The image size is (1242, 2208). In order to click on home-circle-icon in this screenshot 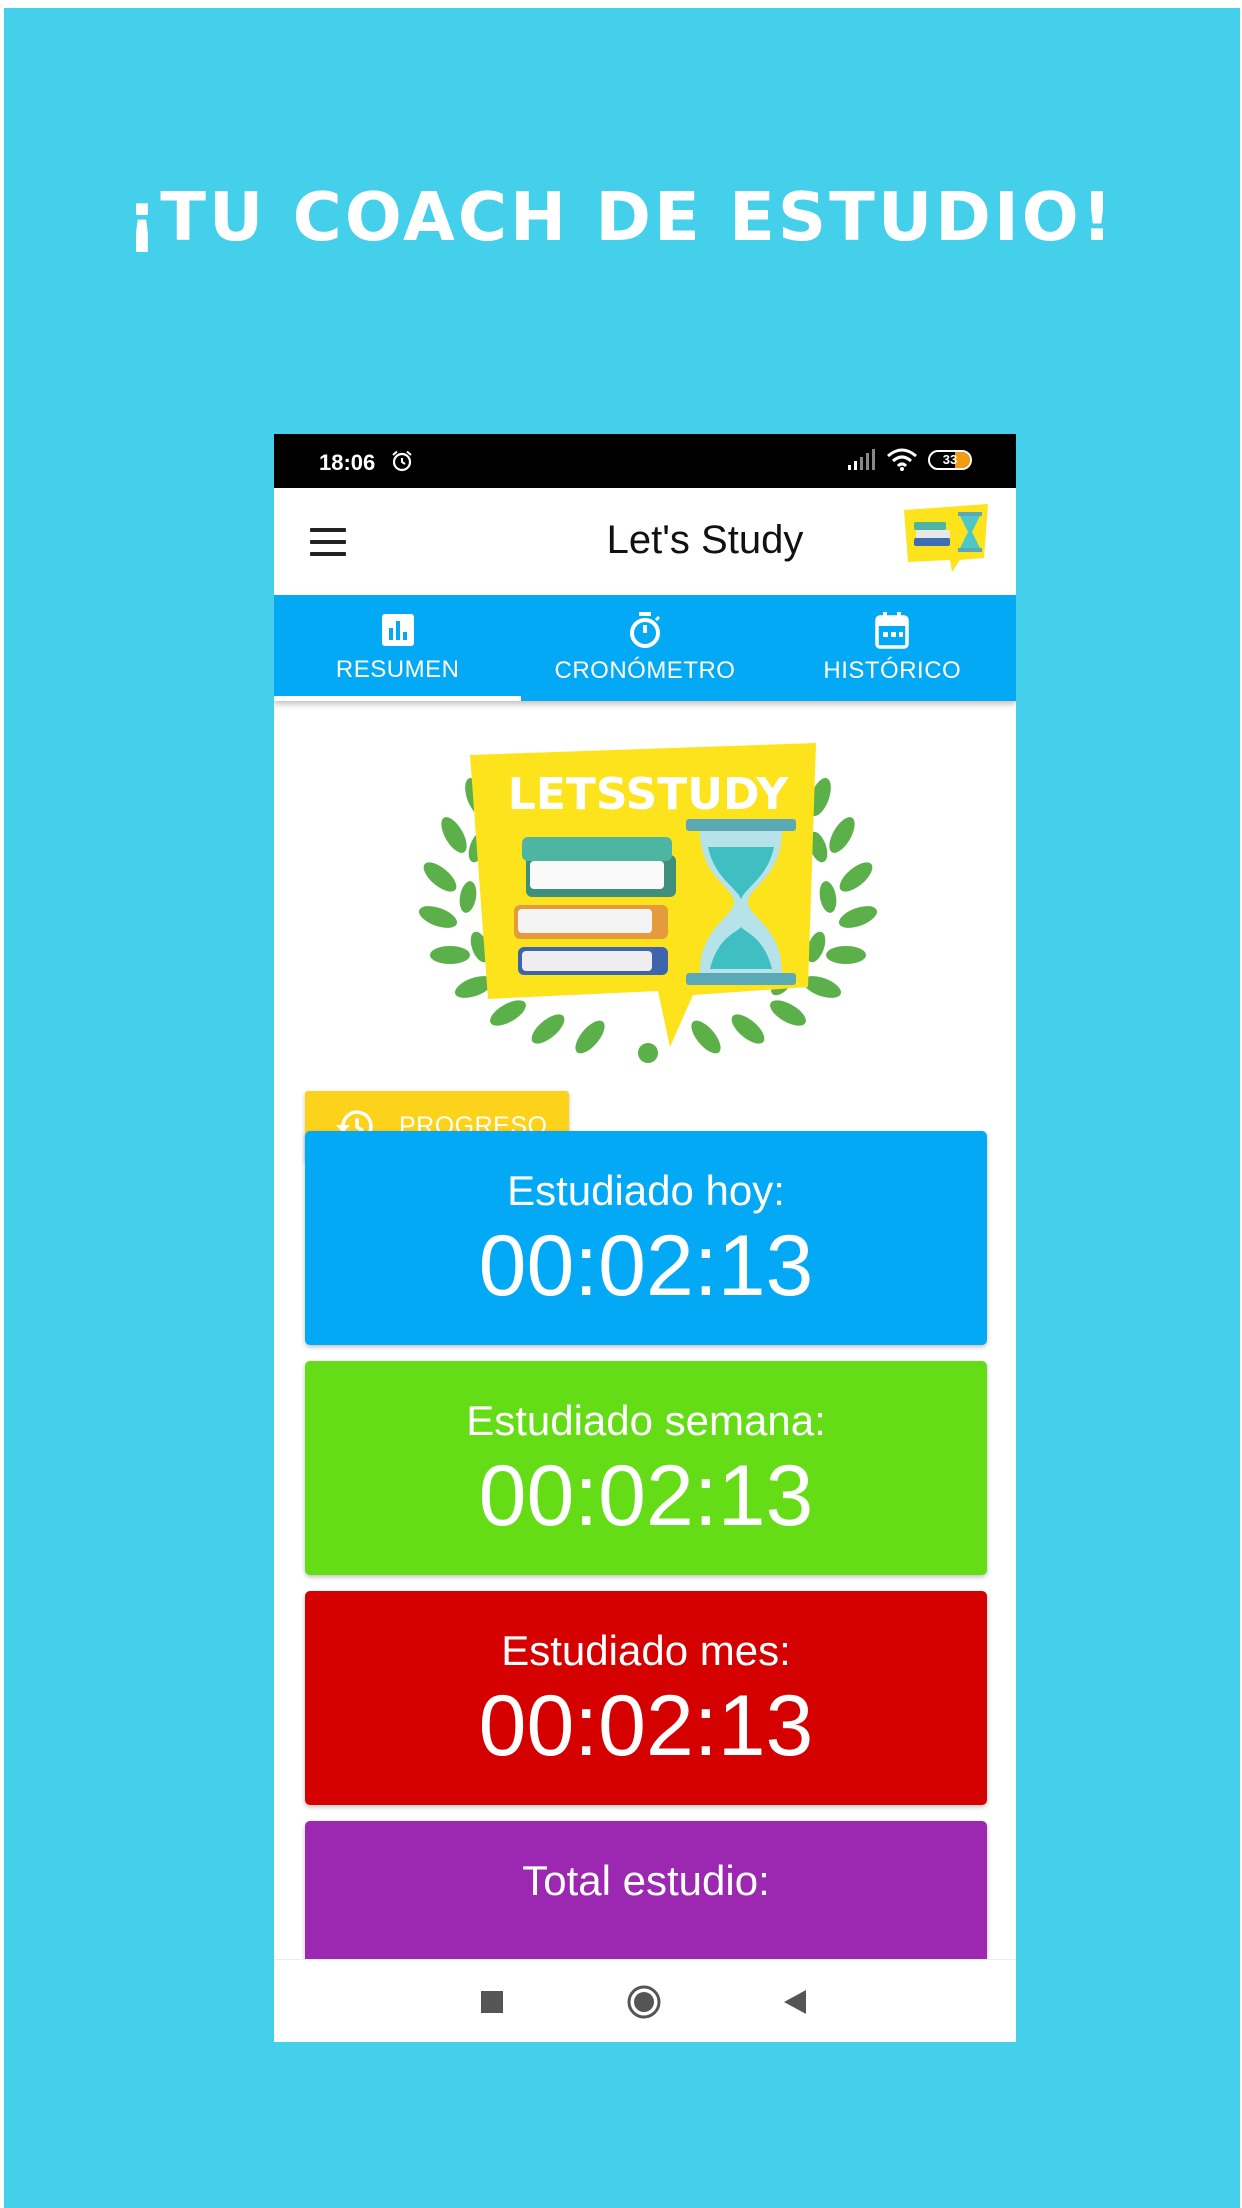, I will do `click(644, 2002)`.